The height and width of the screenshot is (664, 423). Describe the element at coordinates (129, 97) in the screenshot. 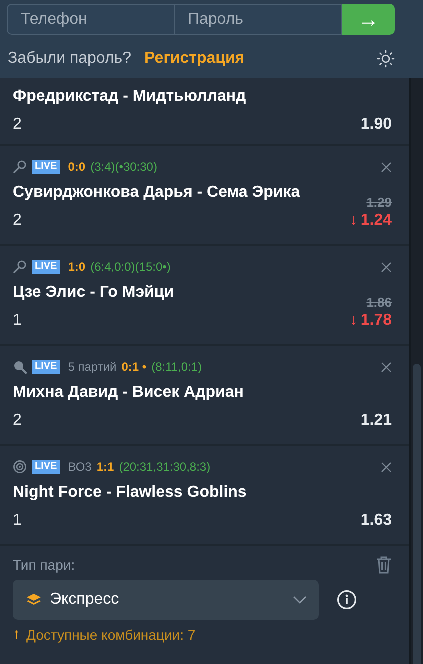

I see `match-title: Фредрикстад - Мидтьюлланд` at that location.